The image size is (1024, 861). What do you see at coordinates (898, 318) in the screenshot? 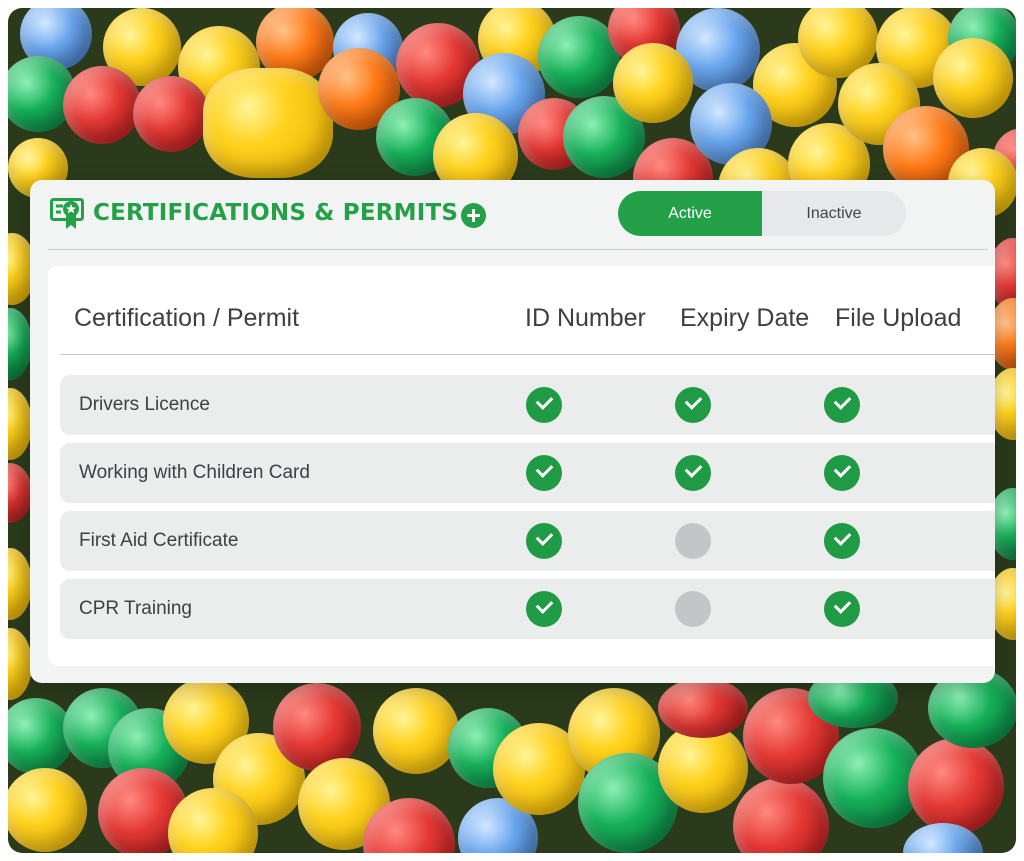
I see `column-header-file-upload: File Upload` at bounding box center [898, 318].